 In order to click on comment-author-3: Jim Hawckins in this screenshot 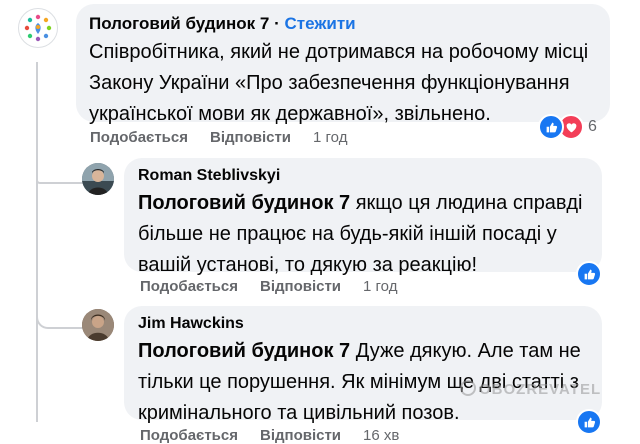, I will do `click(363, 324)`.